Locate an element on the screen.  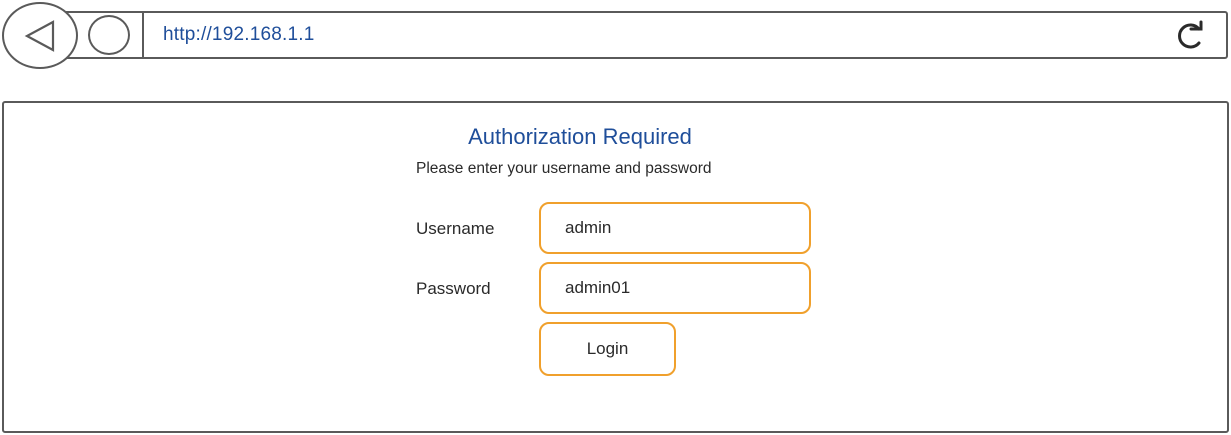
login-button-label: Login is located at coordinates (607, 348).